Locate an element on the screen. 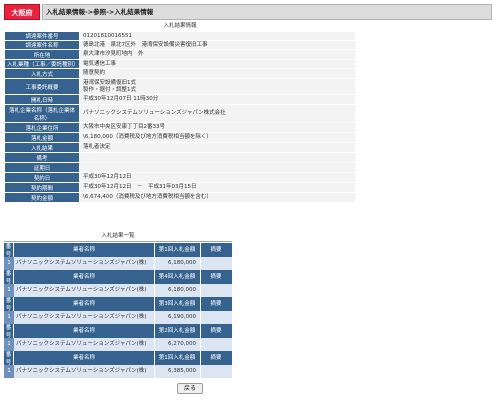  info-row: 落札企業住所 大阪市中央区安康丁丁目2番33号 is located at coordinates (180, 127).